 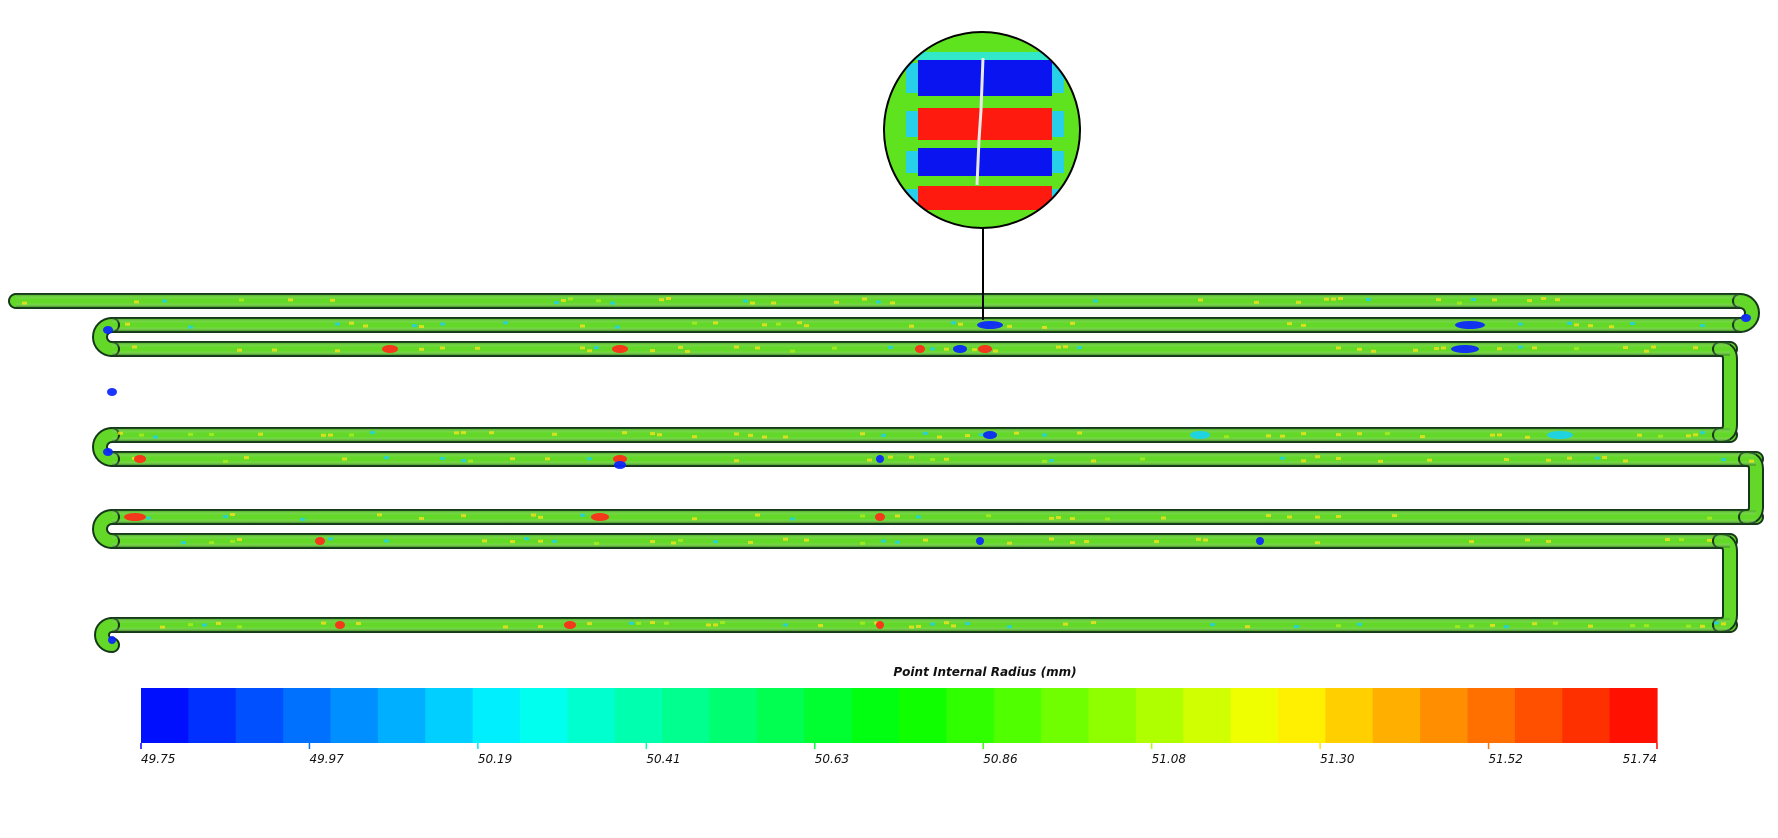 I want to click on colorbar-tick-label: 50.86, so click(x=1000, y=759).